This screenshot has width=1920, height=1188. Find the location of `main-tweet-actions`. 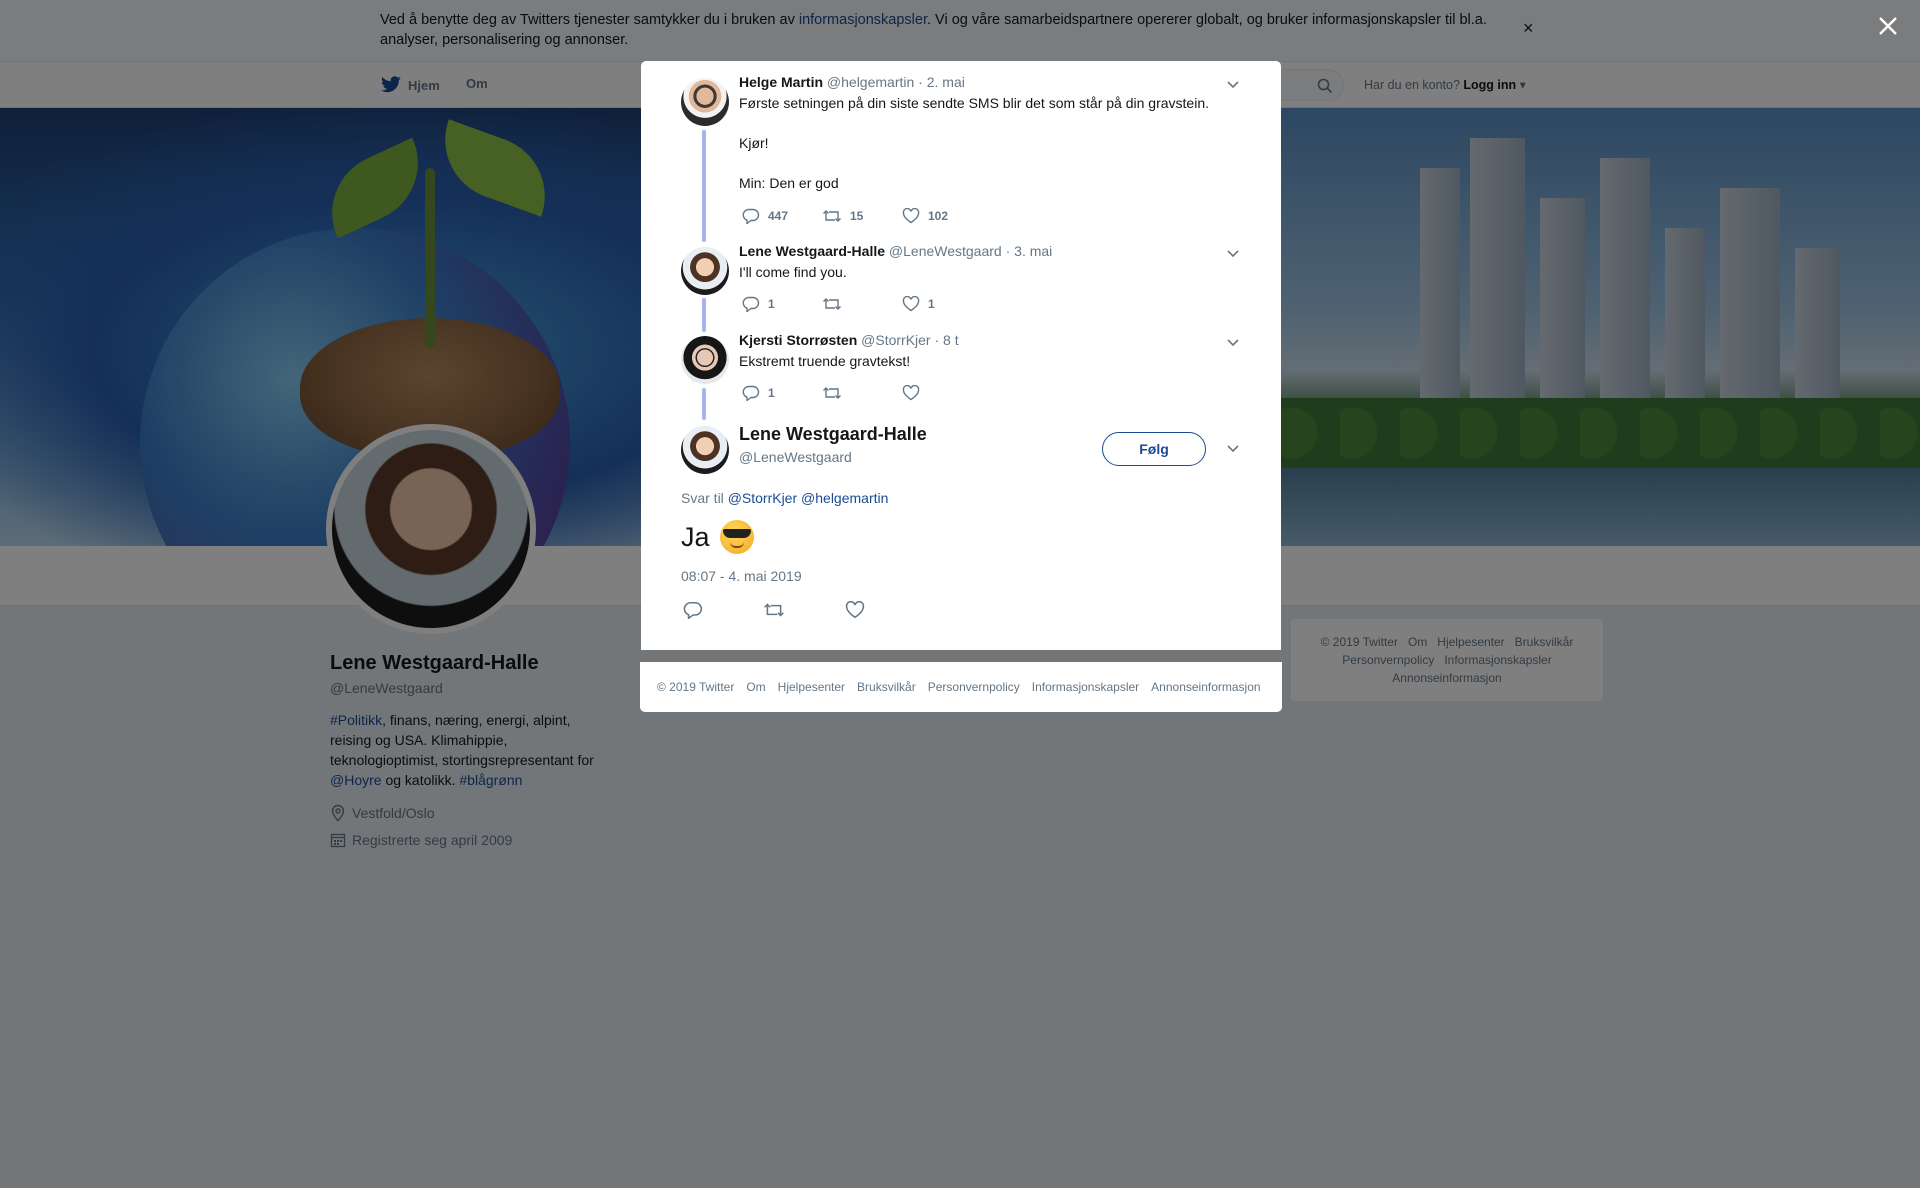

main-tweet-actions is located at coordinates (774, 610).